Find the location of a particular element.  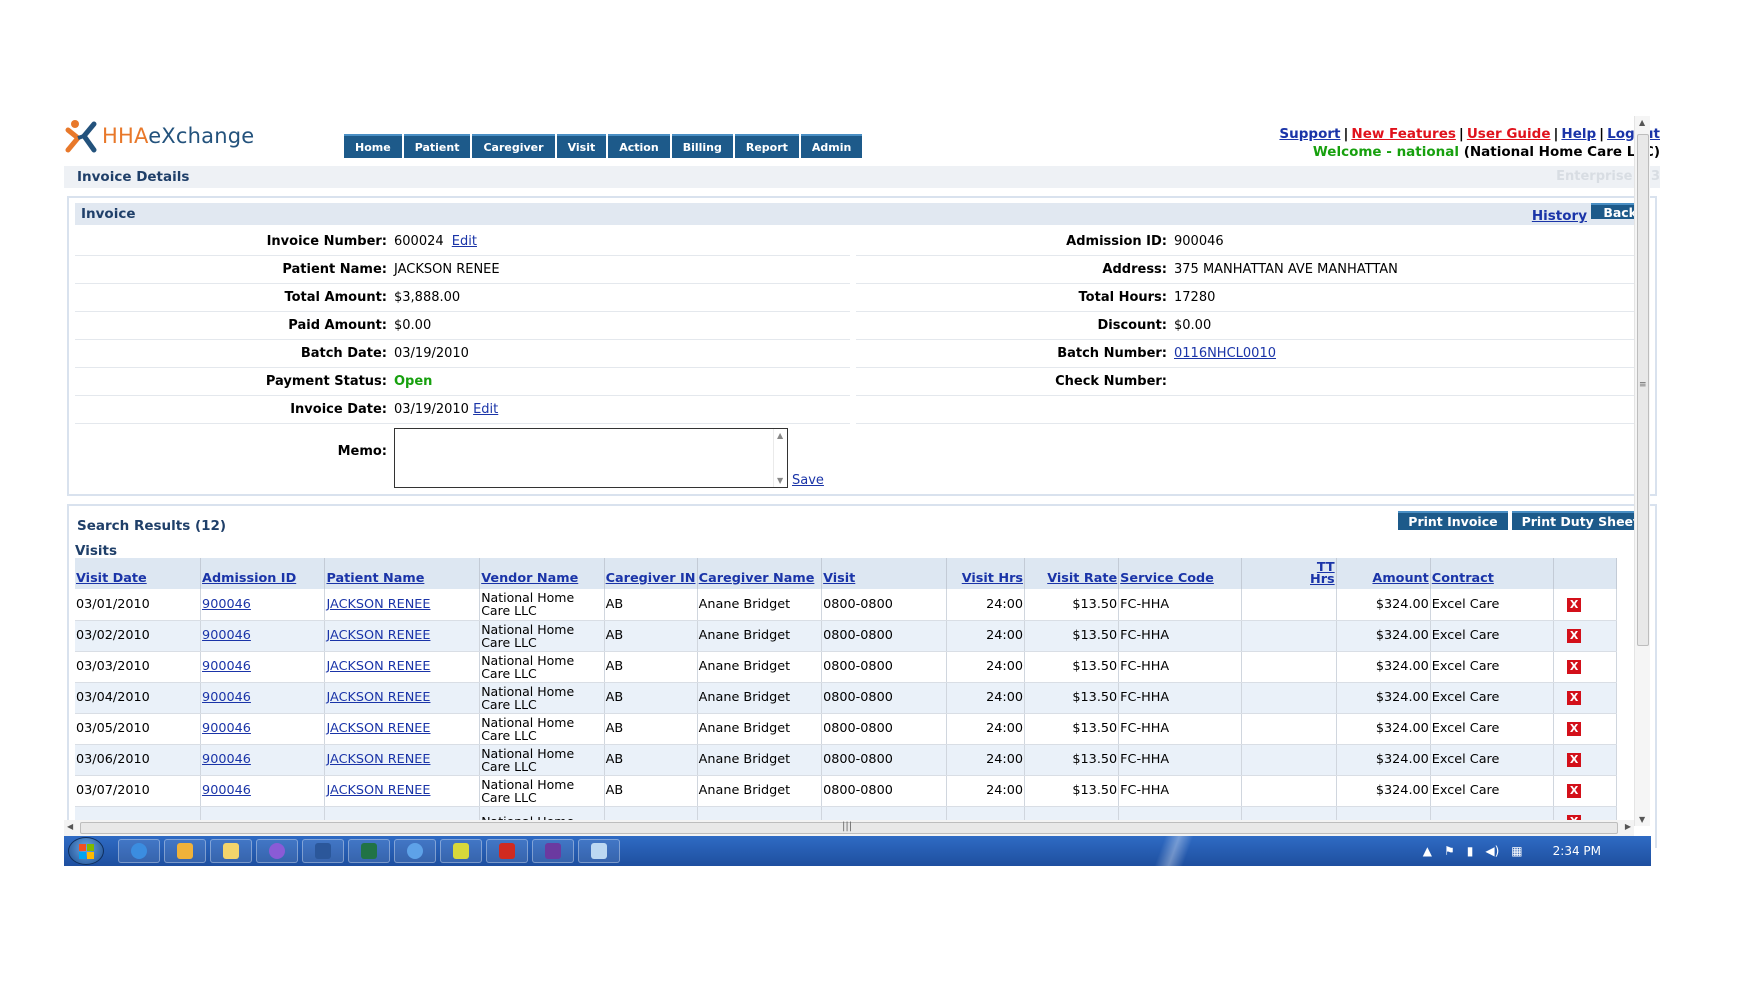

scroll-thumb is located at coordinates (1643, 390).